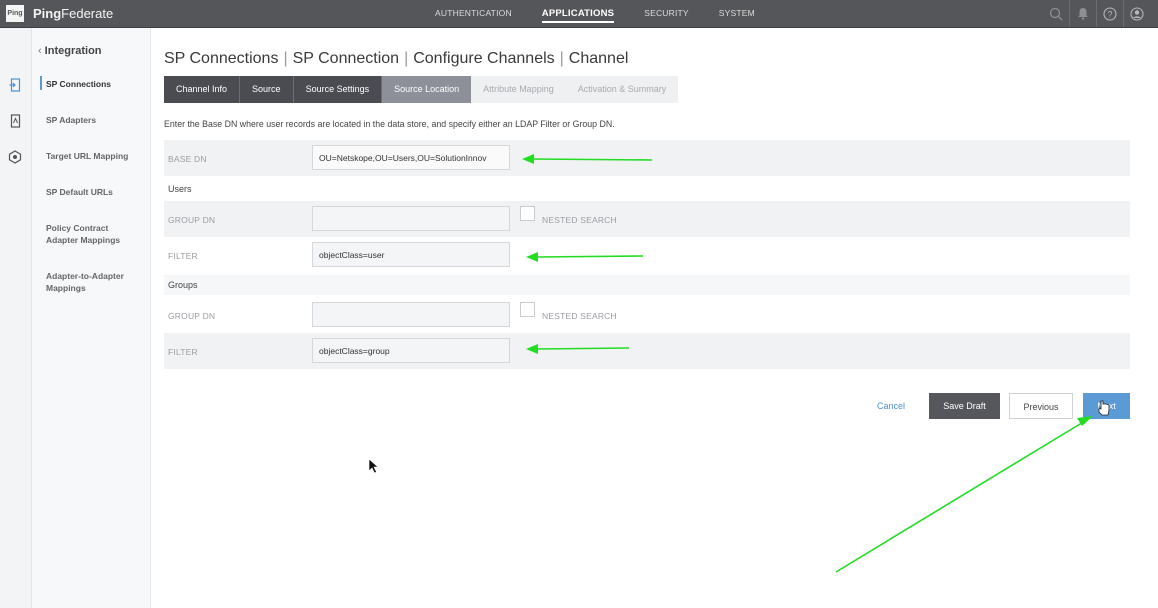 The image size is (1158, 608). Describe the element at coordinates (73, 51) in the screenshot. I see `subnav-title-label: Integration` at that location.